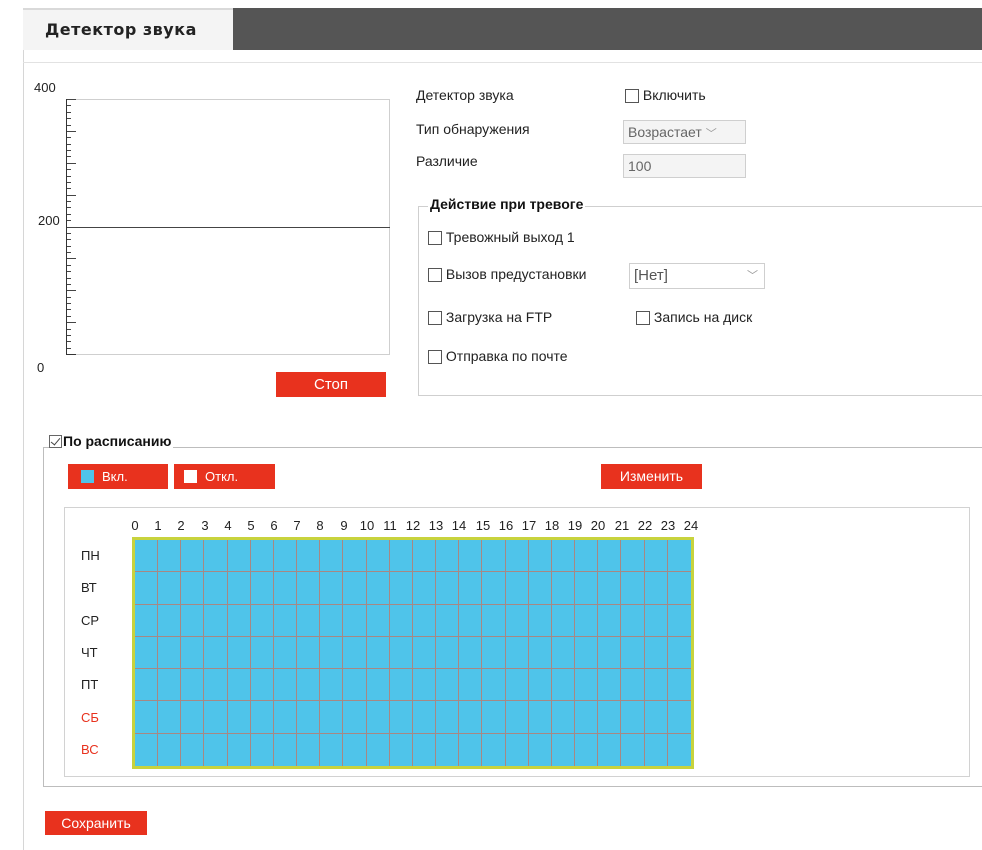 This screenshot has width=982, height=850. I want to click on preset-checkbox, so click(435, 275).